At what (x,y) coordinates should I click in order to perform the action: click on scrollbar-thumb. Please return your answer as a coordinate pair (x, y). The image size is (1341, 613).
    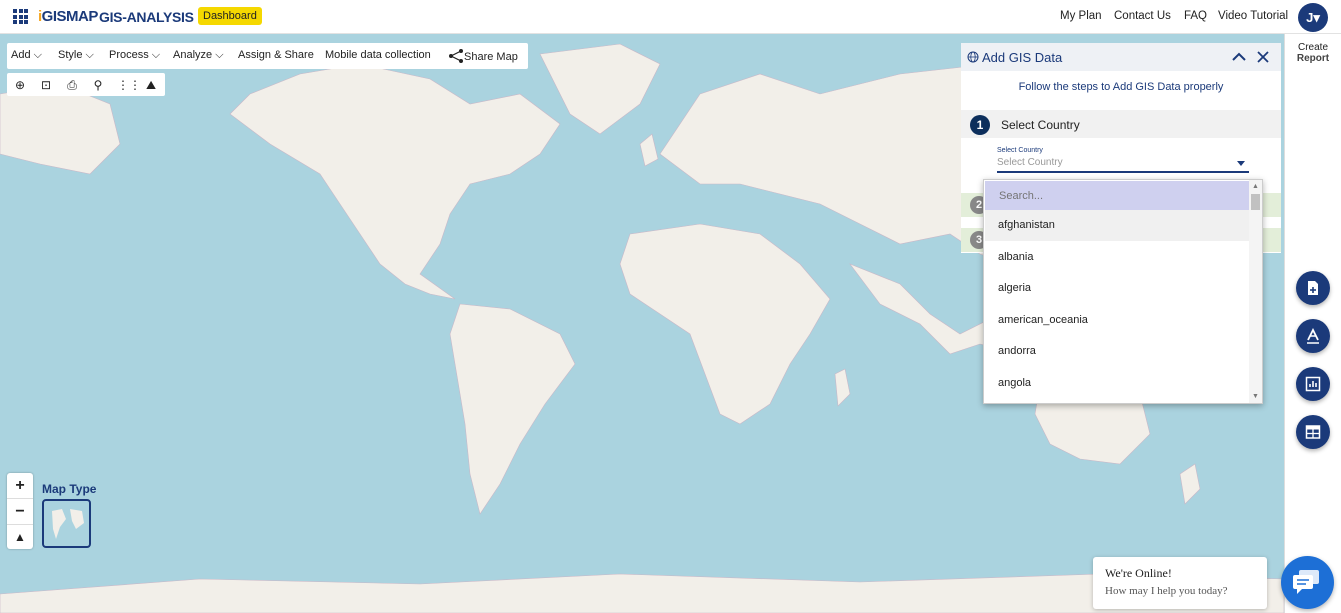
    Looking at the image, I should click on (1255, 202).